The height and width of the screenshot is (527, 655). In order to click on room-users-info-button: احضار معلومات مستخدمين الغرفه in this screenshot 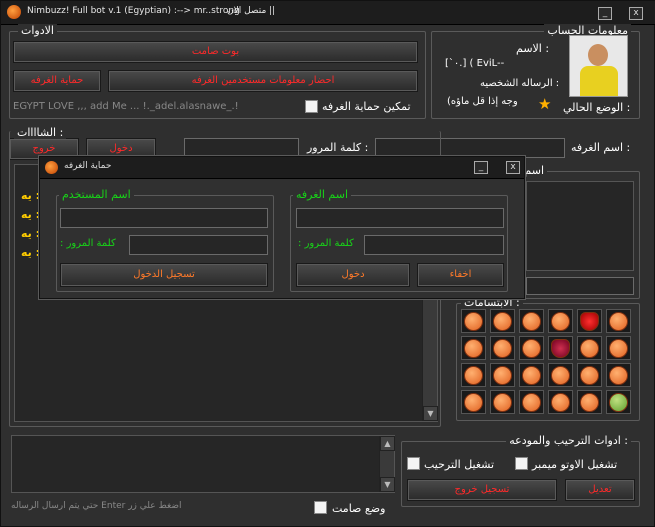, I will do `click(263, 81)`.